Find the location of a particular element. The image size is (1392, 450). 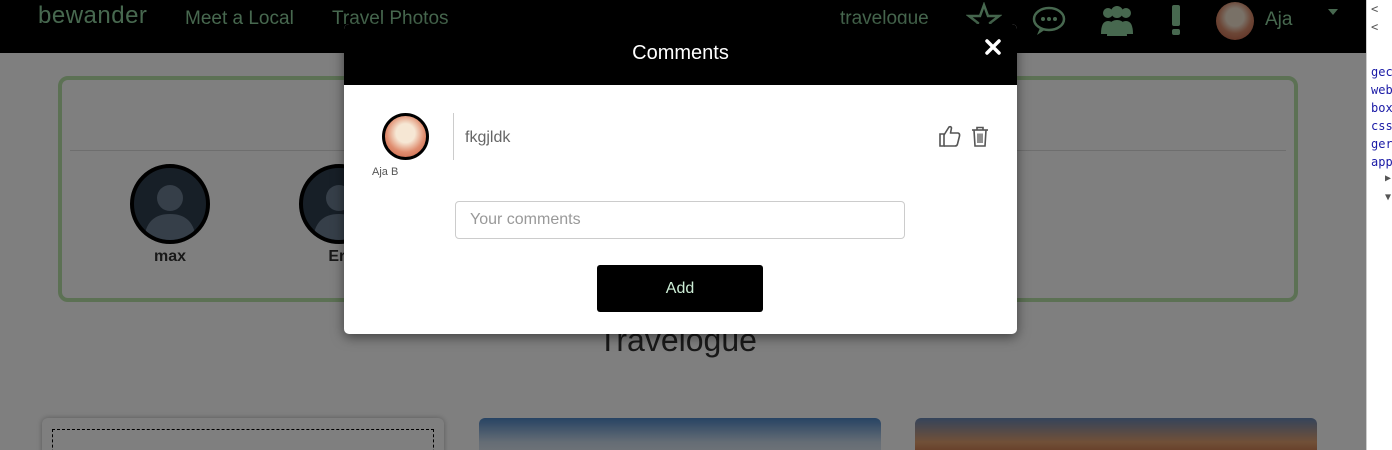

comment-text: fkgjldk is located at coordinates (488, 137).